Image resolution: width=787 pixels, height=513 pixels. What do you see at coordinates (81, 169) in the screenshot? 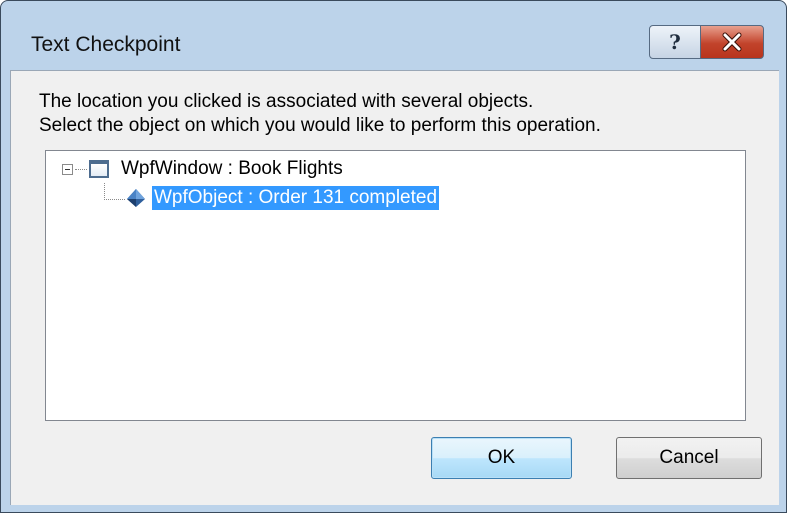
I see `tree-connector` at bounding box center [81, 169].